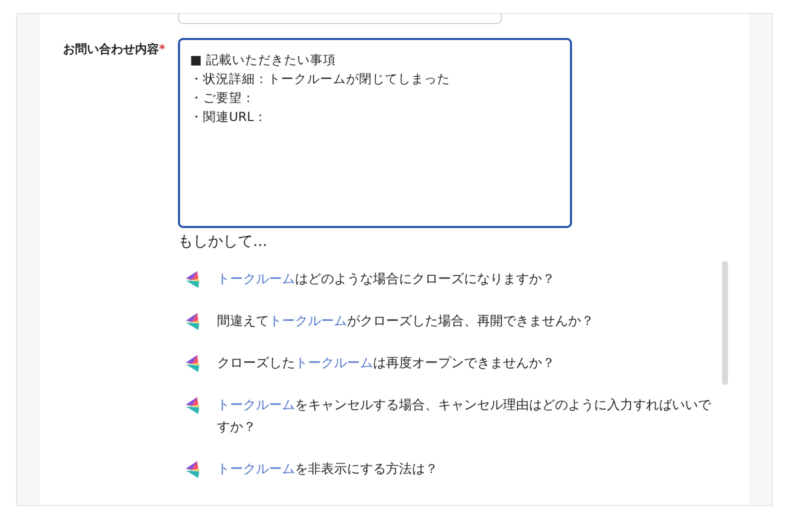 This screenshot has width=790, height=520. What do you see at coordinates (320, 79) in the screenshot?
I see `text-line: ・状況詳細：トークルームが閉じてしまった` at bounding box center [320, 79].